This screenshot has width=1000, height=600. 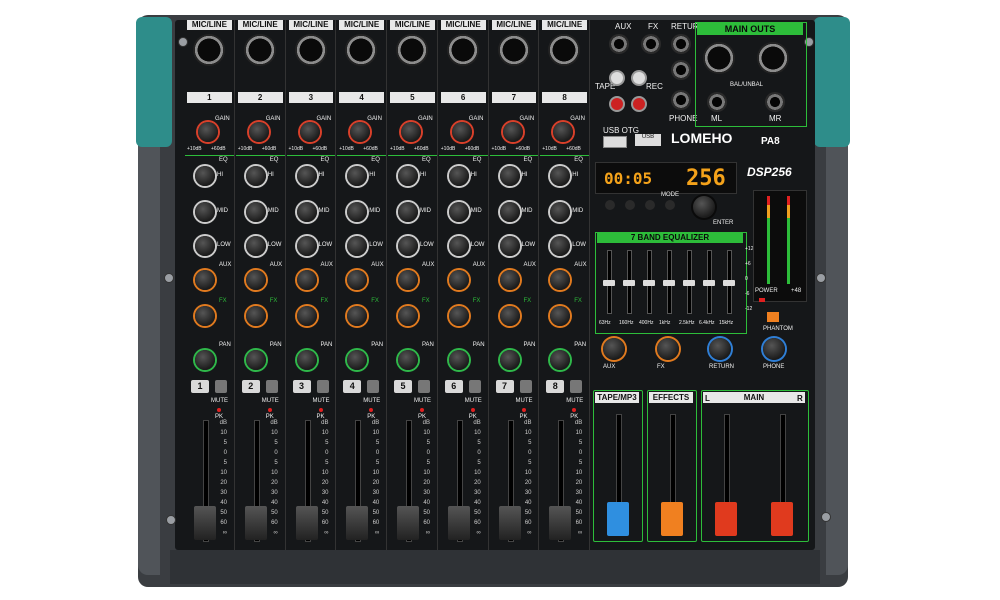 What do you see at coordinates (403, 386) in the screenshot?
I see `channel-select-button: 5` at bounding box center [403, 386].